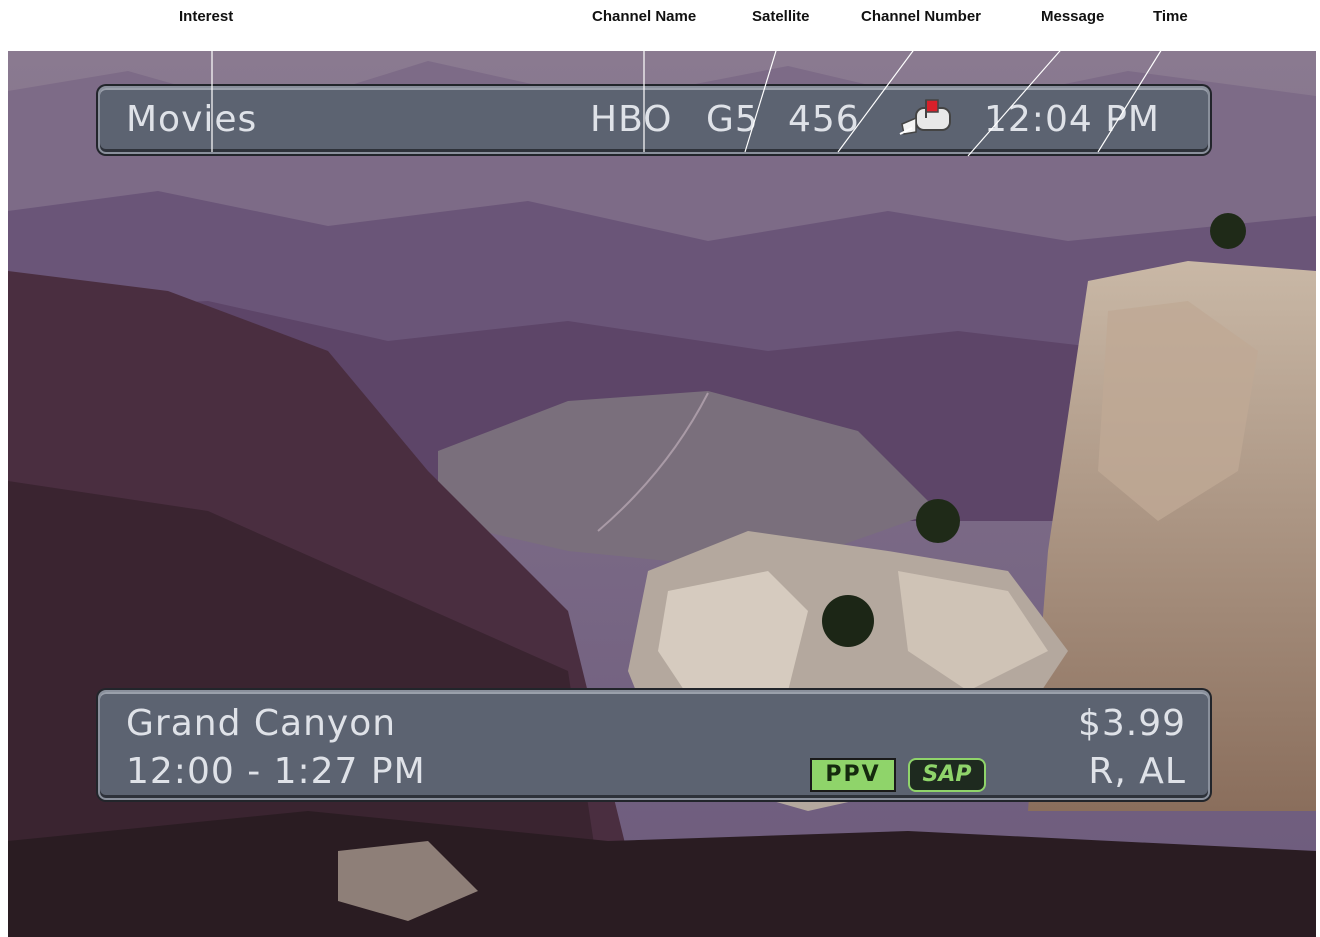 Image resolution: width=1320 pixels, height=937 pixels. Describe the element at coordinates (276, 771) in the screenshot. I see `program-time-range: 12:00 - 1:27 PM` at that location.